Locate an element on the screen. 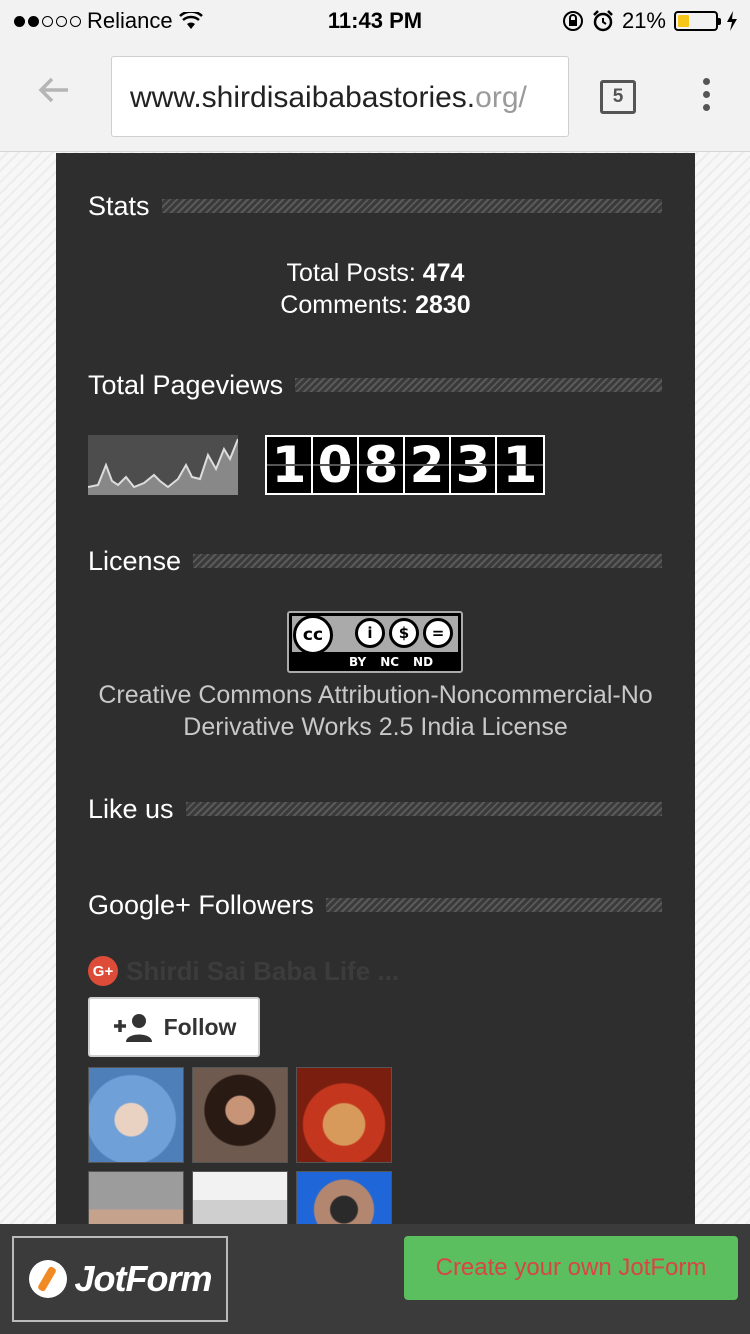 This screenshot has height=1334, width=750. cc-license-badge: cc i $ = BY NC ND is located at coordinates (375, 642).